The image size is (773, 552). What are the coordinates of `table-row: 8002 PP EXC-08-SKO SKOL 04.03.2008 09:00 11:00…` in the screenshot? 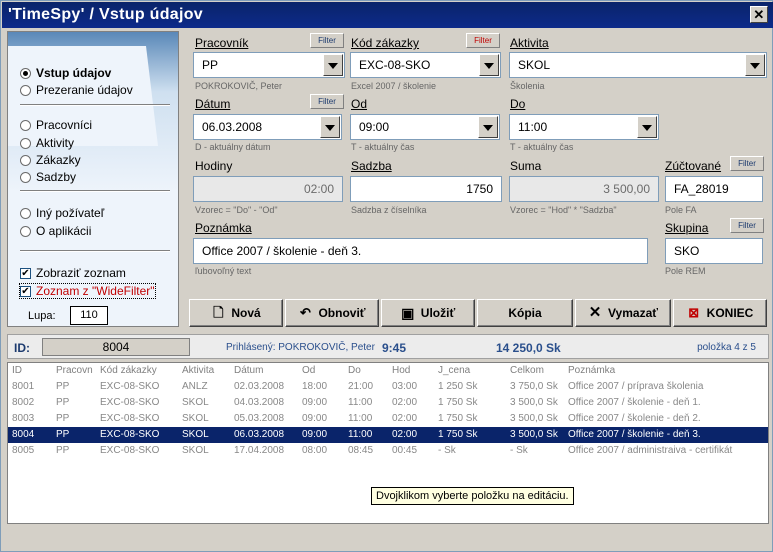 It's located at (388, 403).